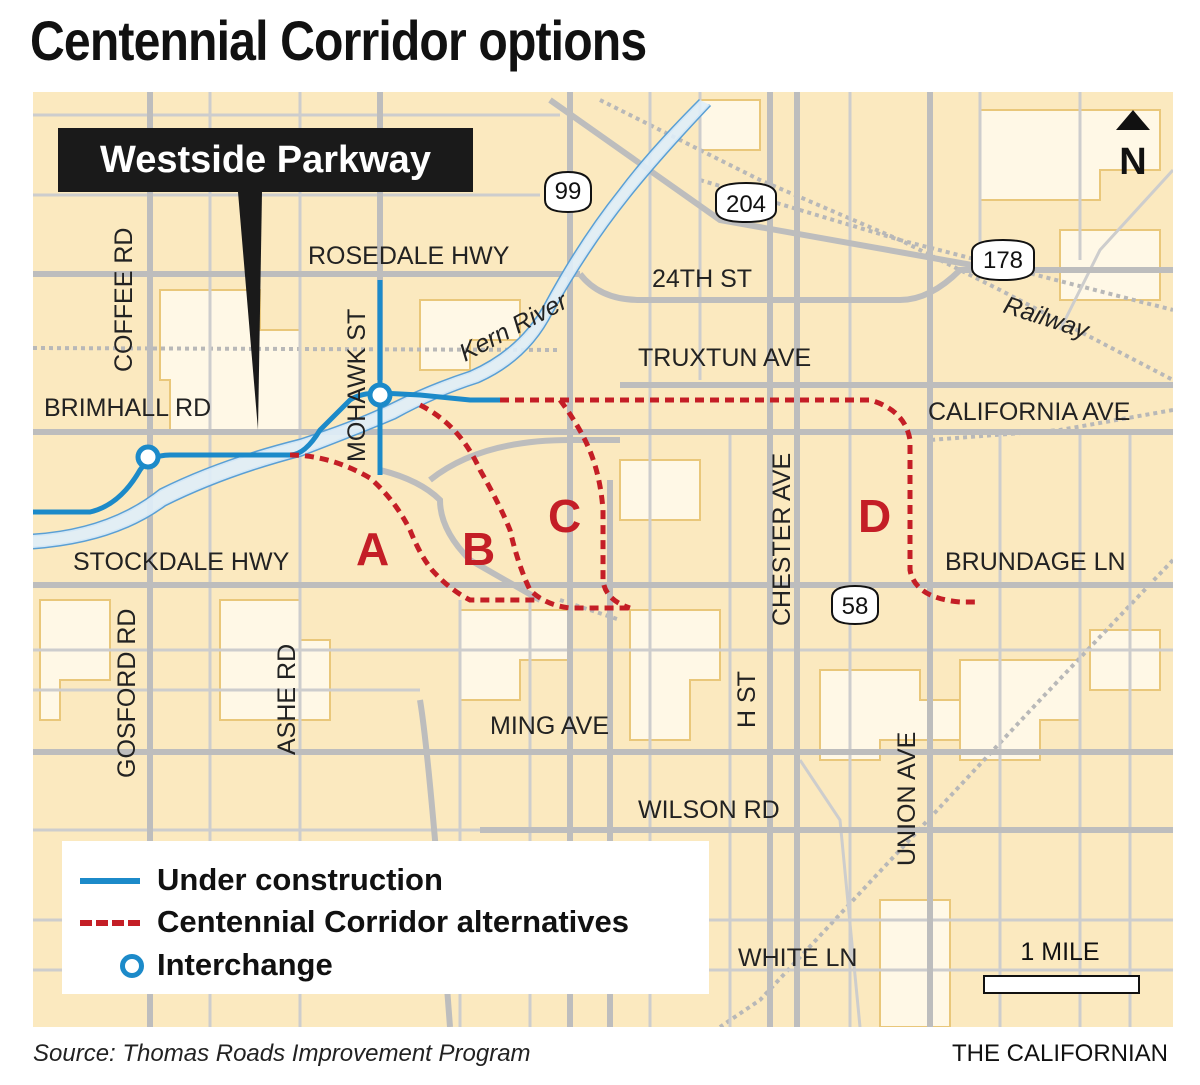 The width and height of the screenshot is (1200, 1085). I want to click on legend-item-interchange: Interchange, so click(385, 965).